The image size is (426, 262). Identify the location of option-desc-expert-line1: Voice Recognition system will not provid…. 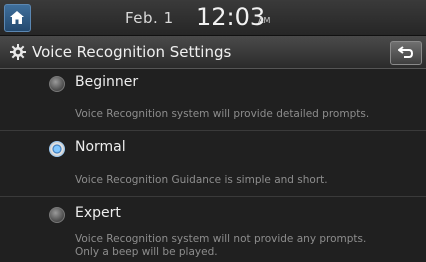
(221, 239).